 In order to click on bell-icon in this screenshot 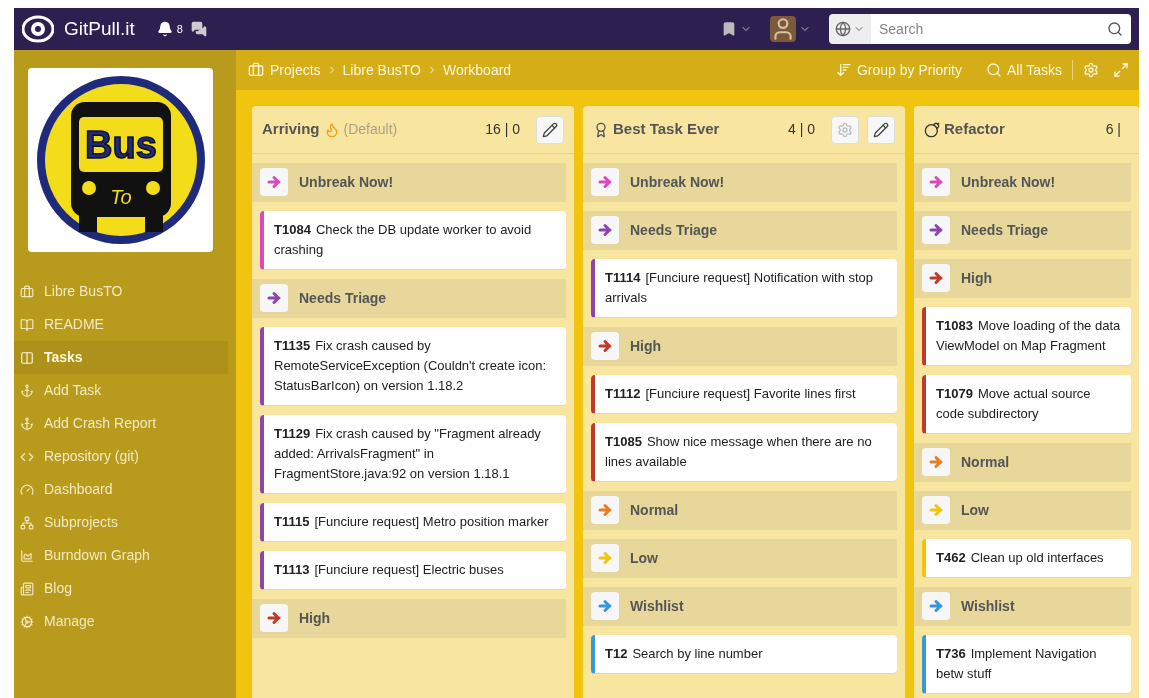, I will do `click(164, 29)`.